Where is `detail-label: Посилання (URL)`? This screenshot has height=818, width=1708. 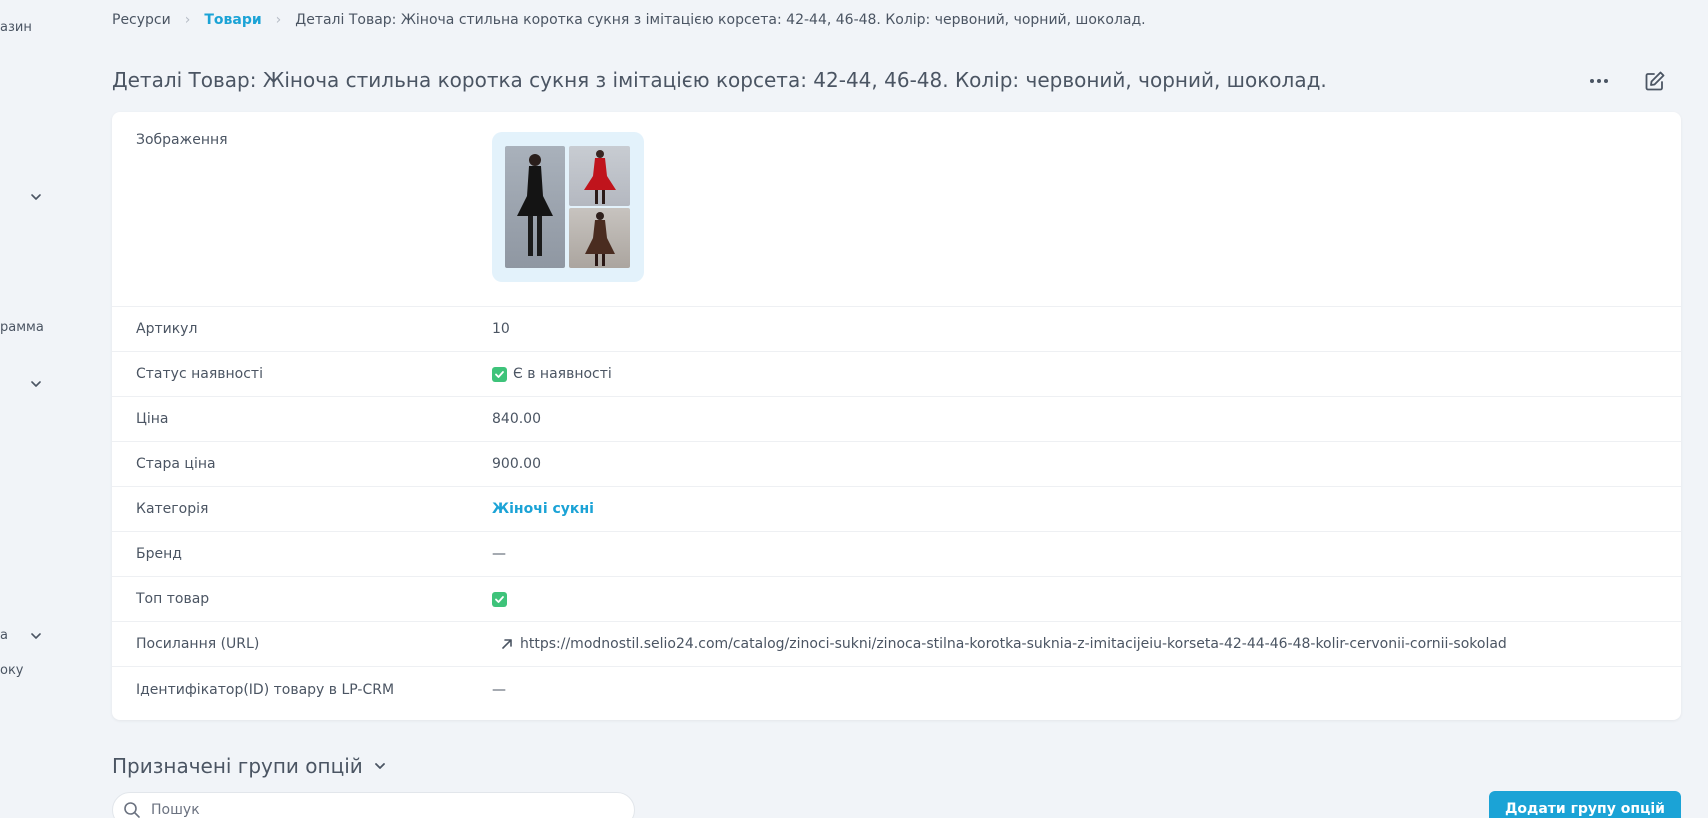
detail-label: Посилання (URL) is located at coordinates (198, 644).